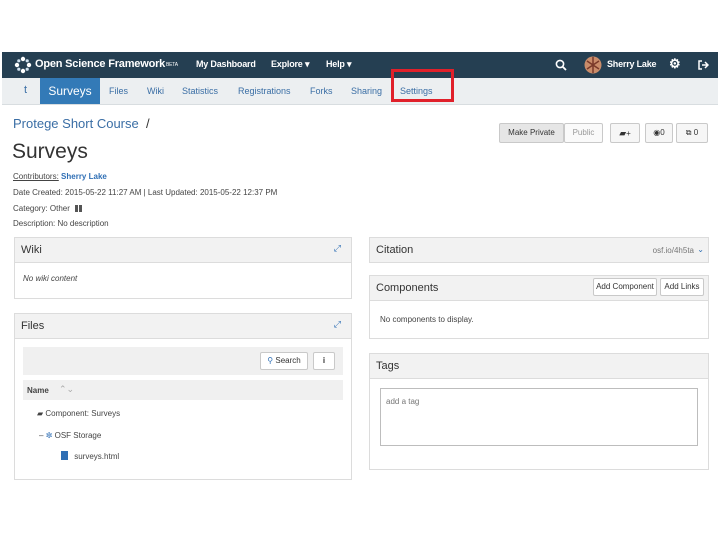  I want to click on category-icon, so click(79, 208).